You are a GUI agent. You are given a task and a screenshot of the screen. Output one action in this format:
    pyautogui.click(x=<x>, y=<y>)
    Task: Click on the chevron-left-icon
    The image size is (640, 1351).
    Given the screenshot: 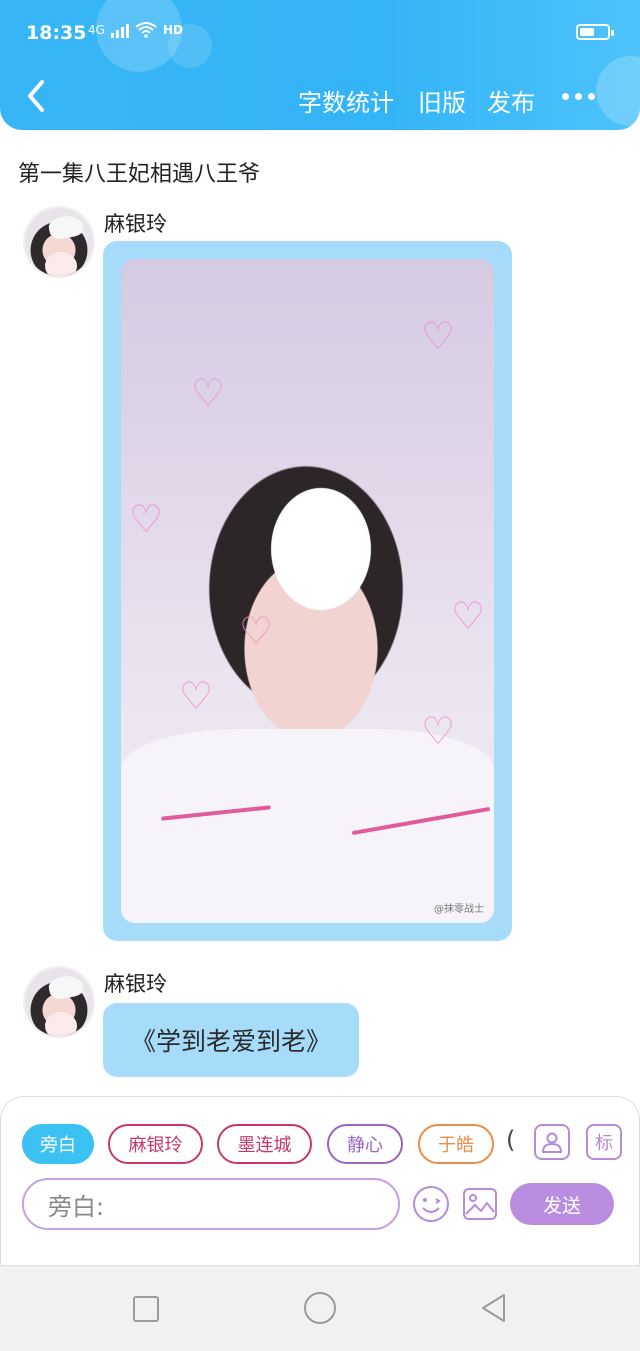 What is the action you would take?
    pyautogui.click(x=36, y=96)
    